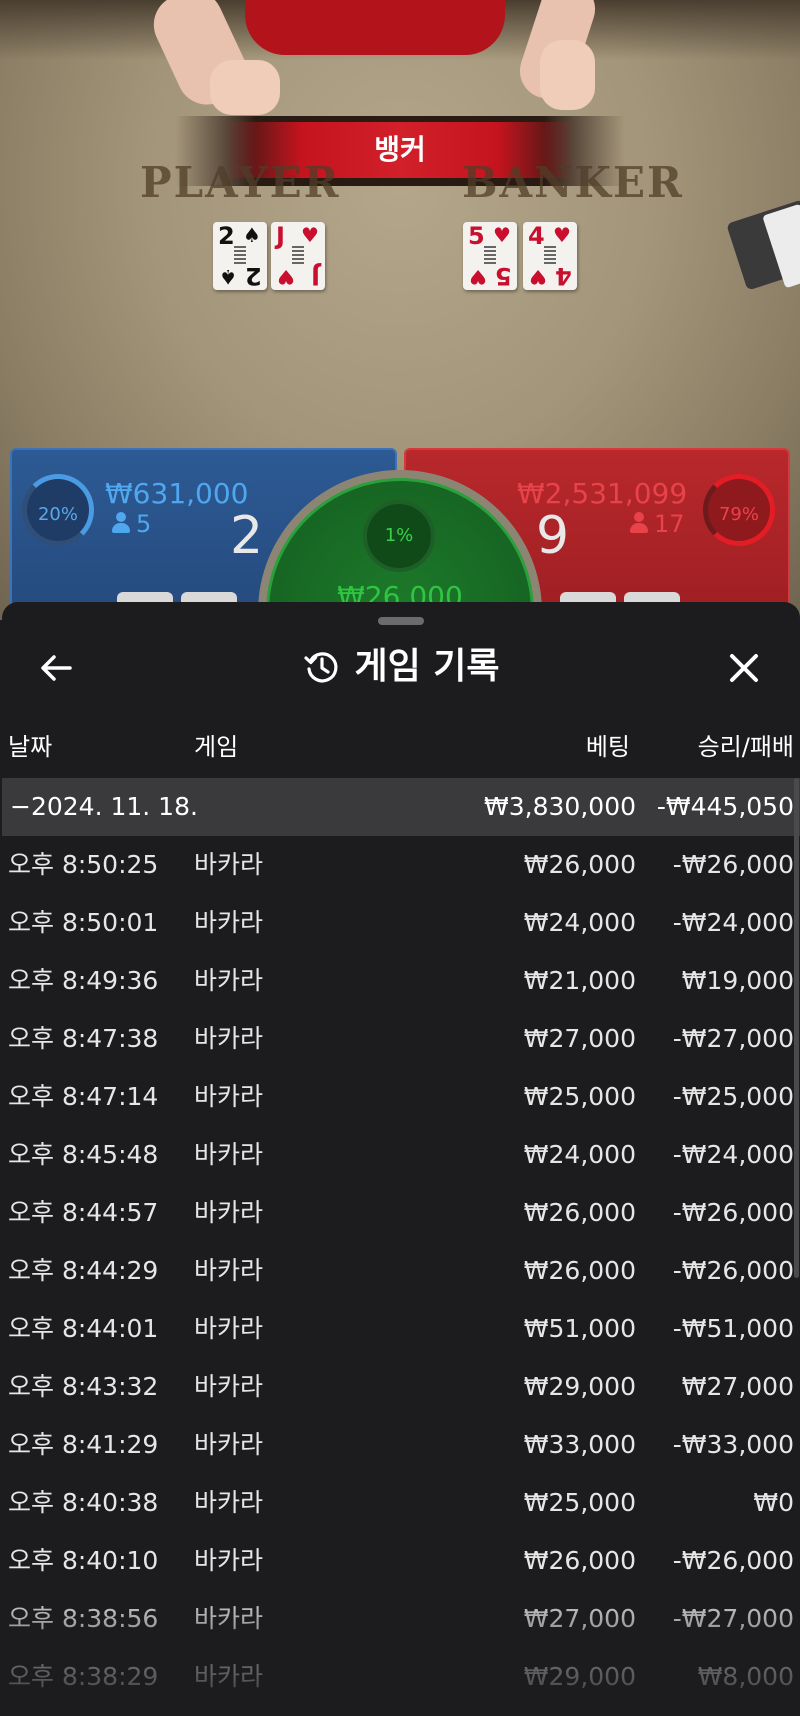 The height and width of the screenshot is (1716, 800). Describe the element at coordinates (83, 1154) in the screenshot. I see `row-time: 오후 8:45:48` at that location.